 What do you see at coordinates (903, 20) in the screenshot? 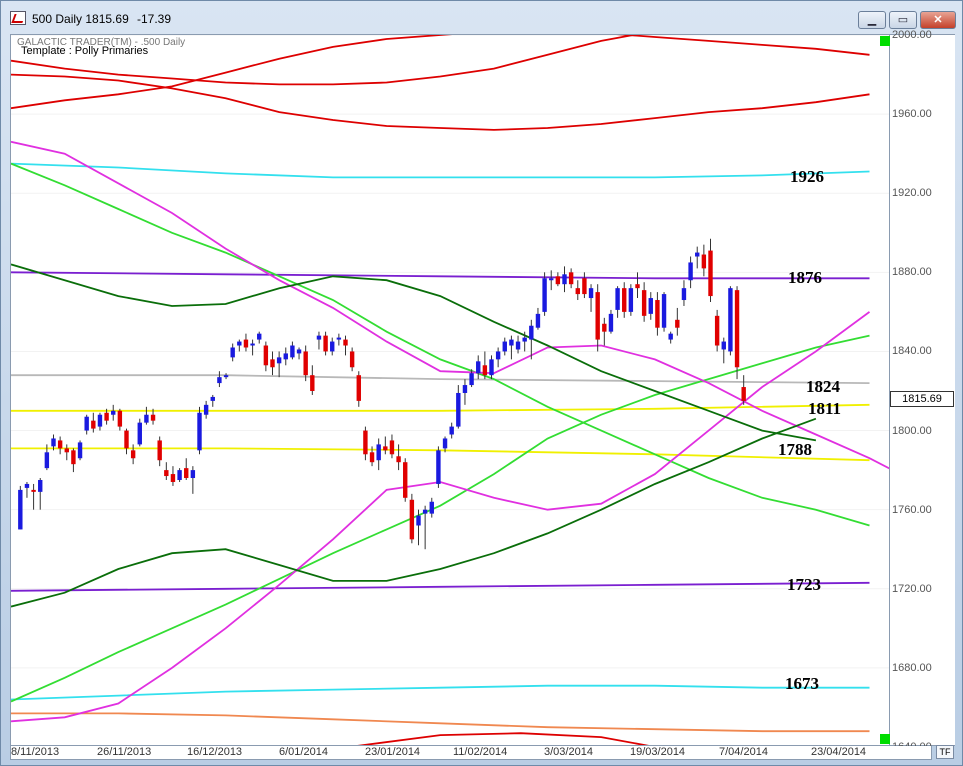
I see `restore-button: ▭` at bounding box center [903, 20].